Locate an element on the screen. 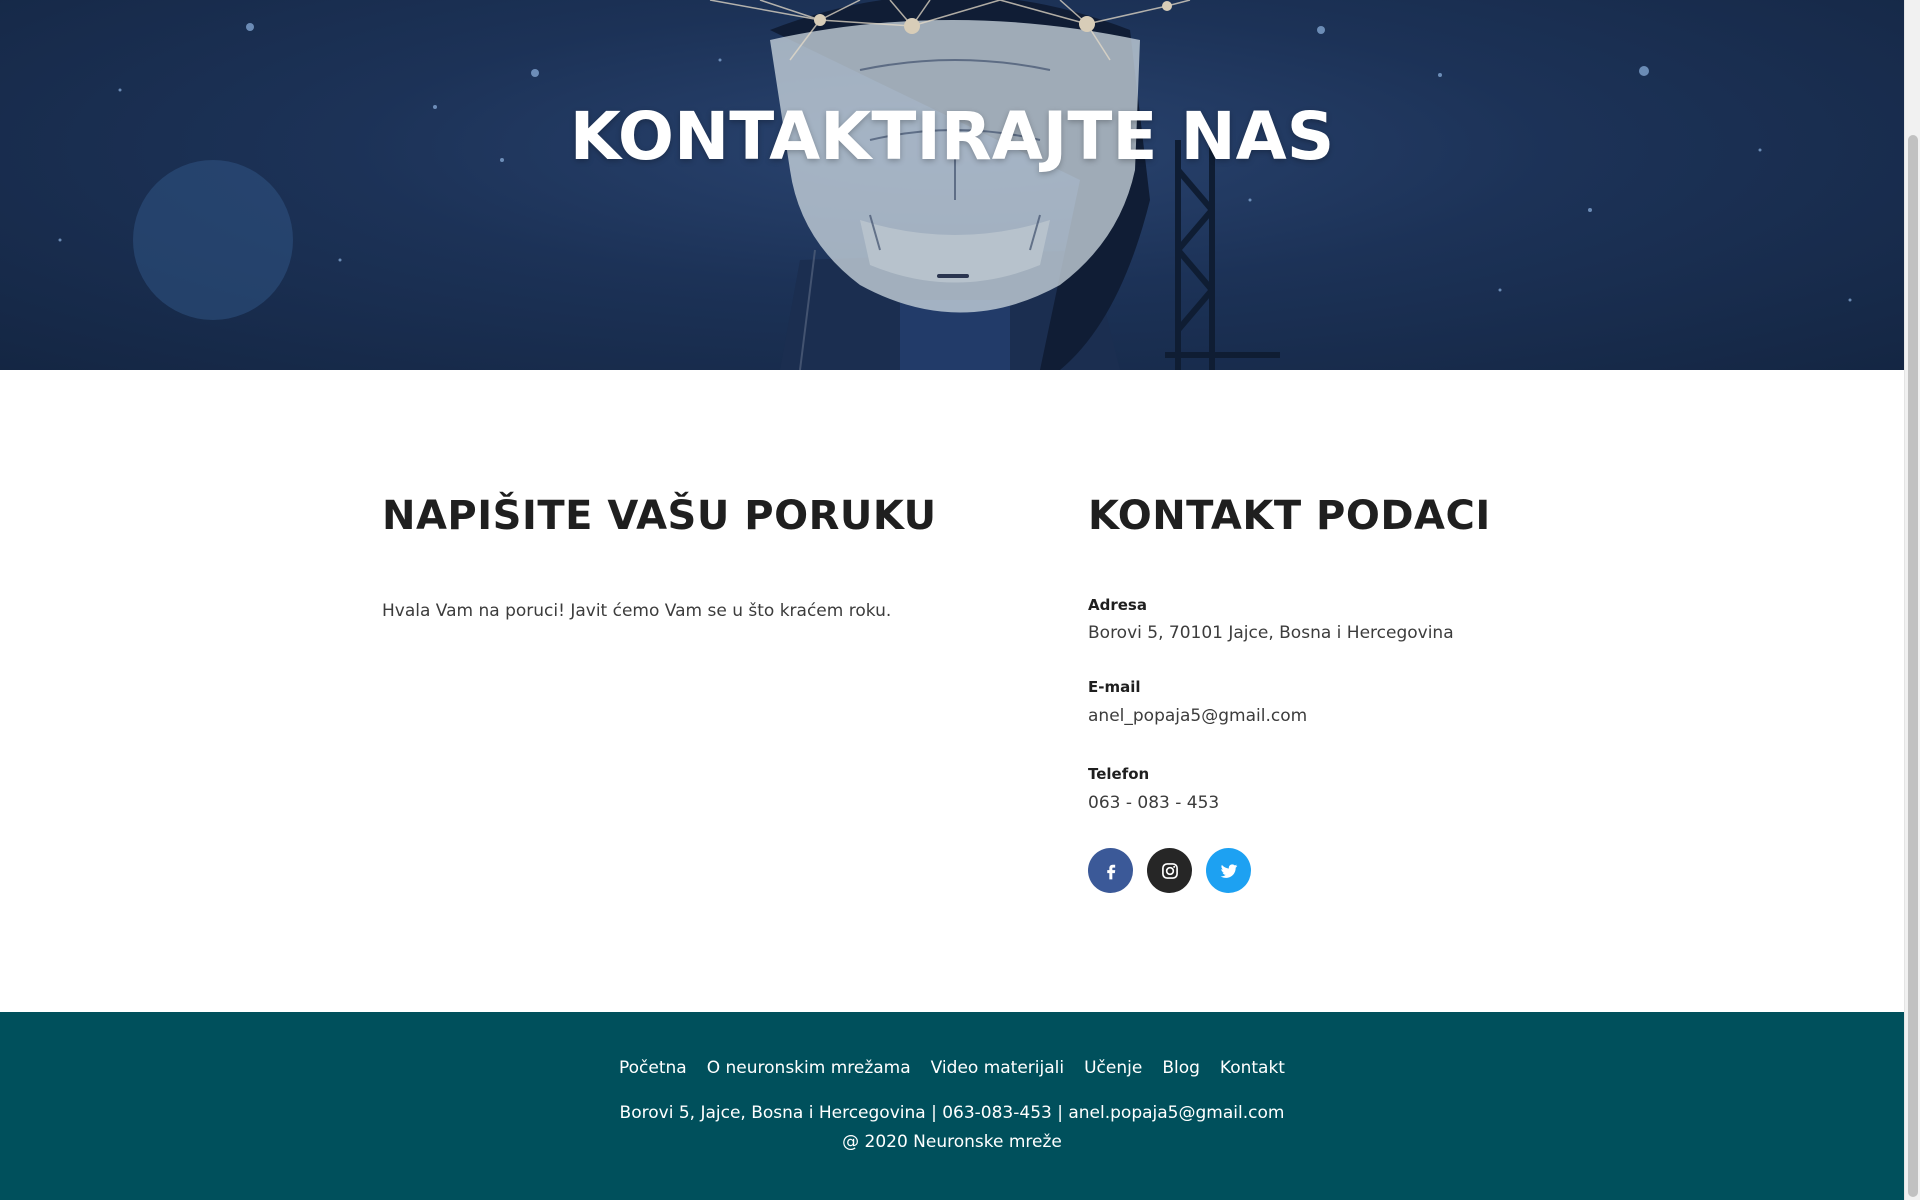 This screenshot has width=1920, height=1200. page-title: KONTAKTIRAJTE NAS is located at coordinates (952, 136).